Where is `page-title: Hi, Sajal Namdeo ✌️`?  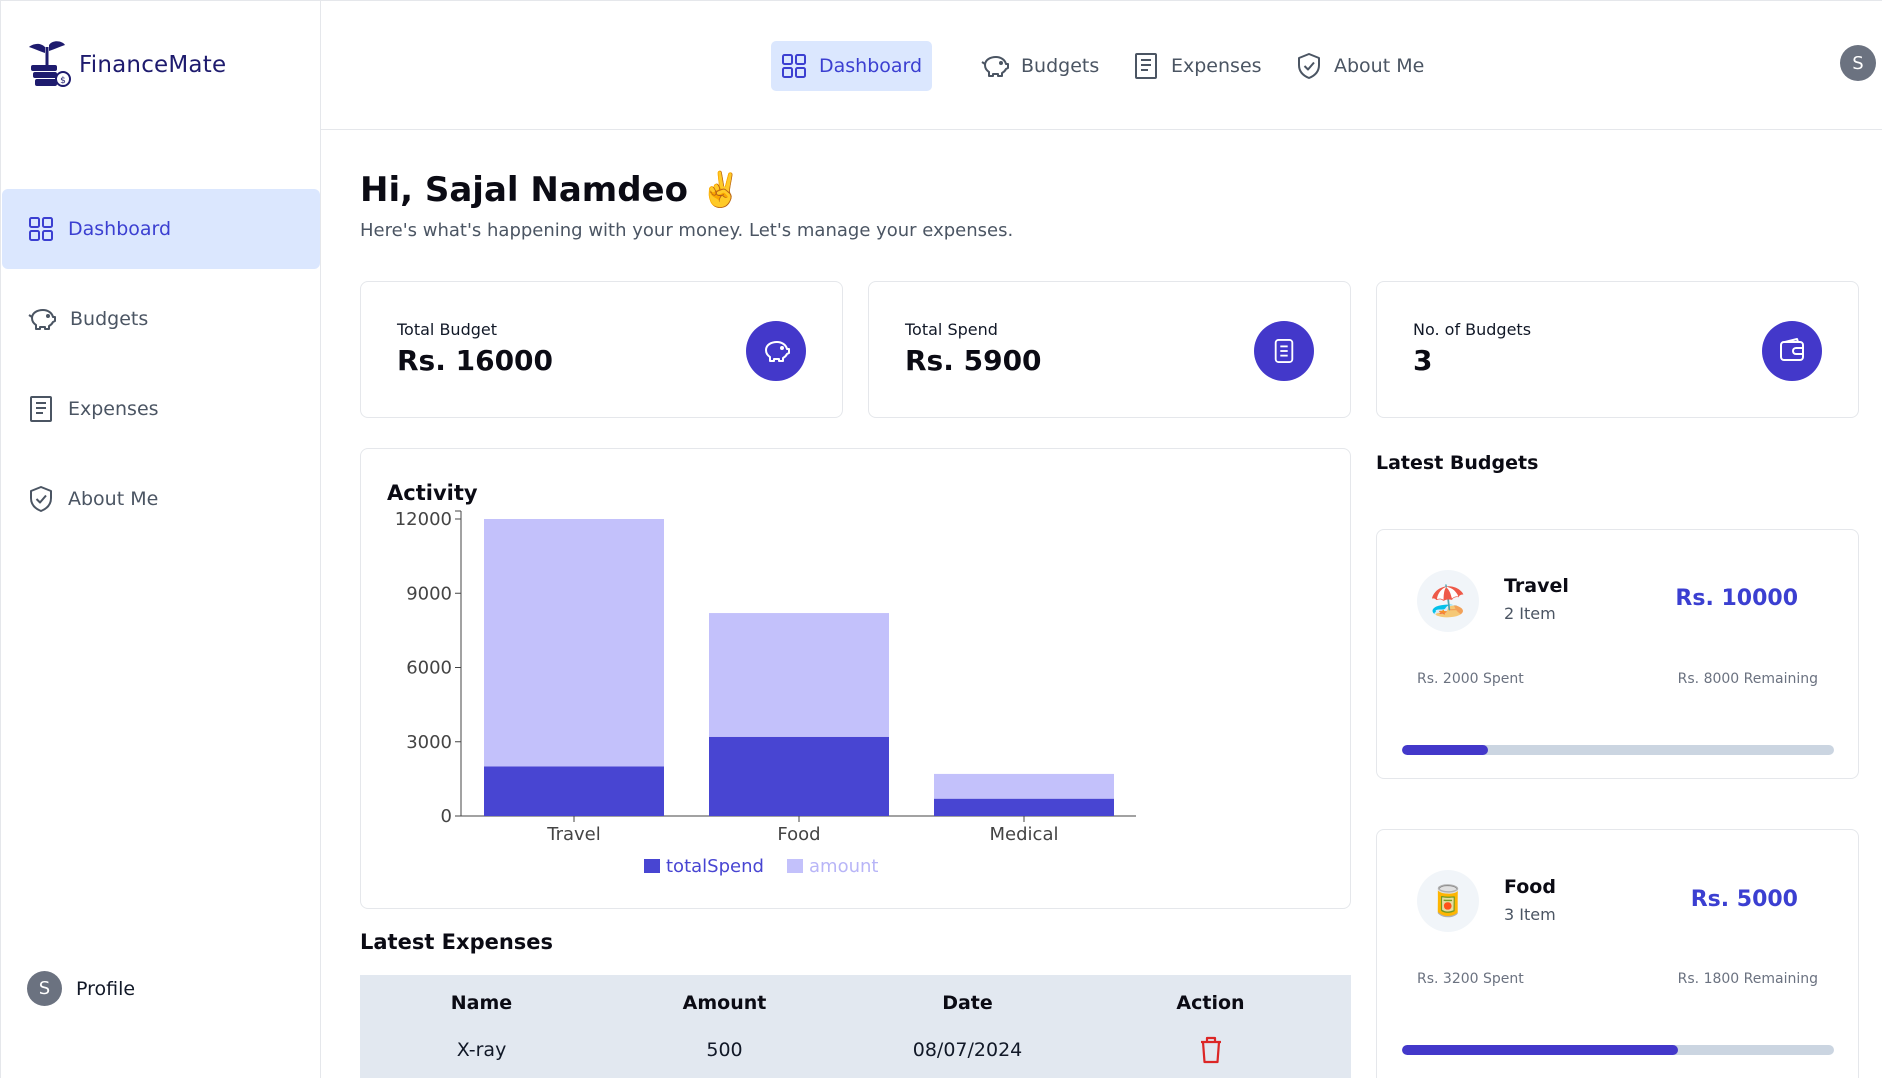
page-title: Hi, Sajal Namdeo ✌️ is located at coordinates (551, 190).